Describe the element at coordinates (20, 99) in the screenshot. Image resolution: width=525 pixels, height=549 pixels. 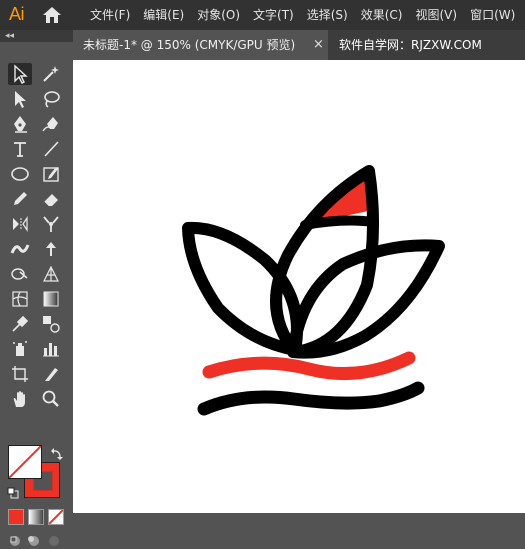
I see `direct-selection-tool-icon` at that location.